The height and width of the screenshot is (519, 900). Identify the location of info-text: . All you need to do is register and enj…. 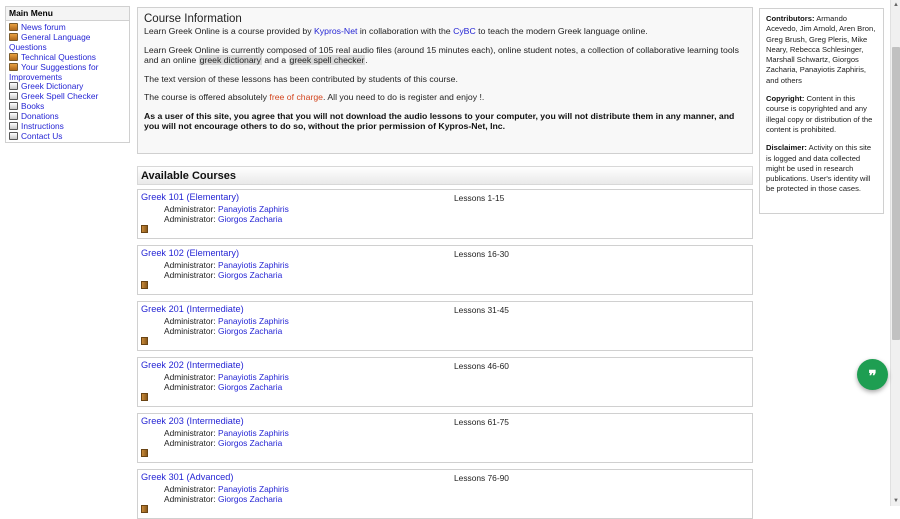
(404, 97).